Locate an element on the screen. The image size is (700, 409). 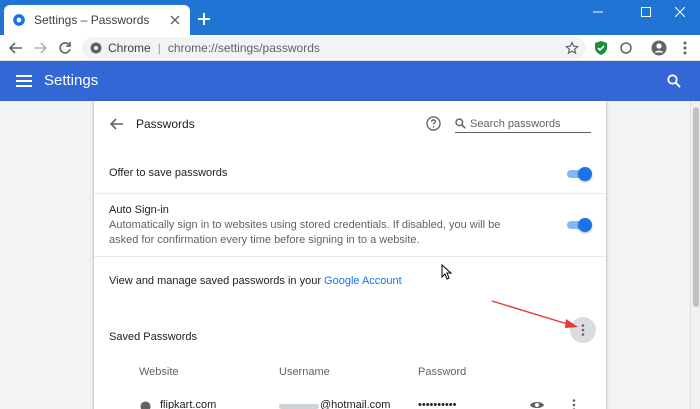
password-masked: •••••••••• is located at coordinates (437, 404).